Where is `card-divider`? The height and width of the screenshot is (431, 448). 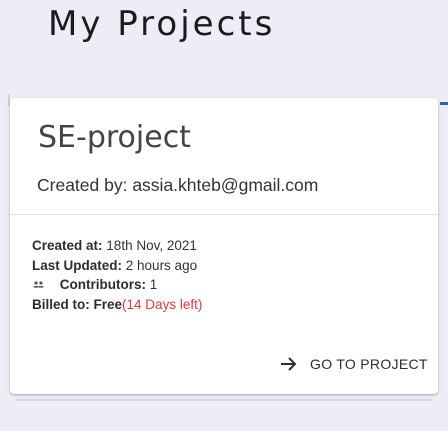
card-divider is located at coordinates (224, 214).